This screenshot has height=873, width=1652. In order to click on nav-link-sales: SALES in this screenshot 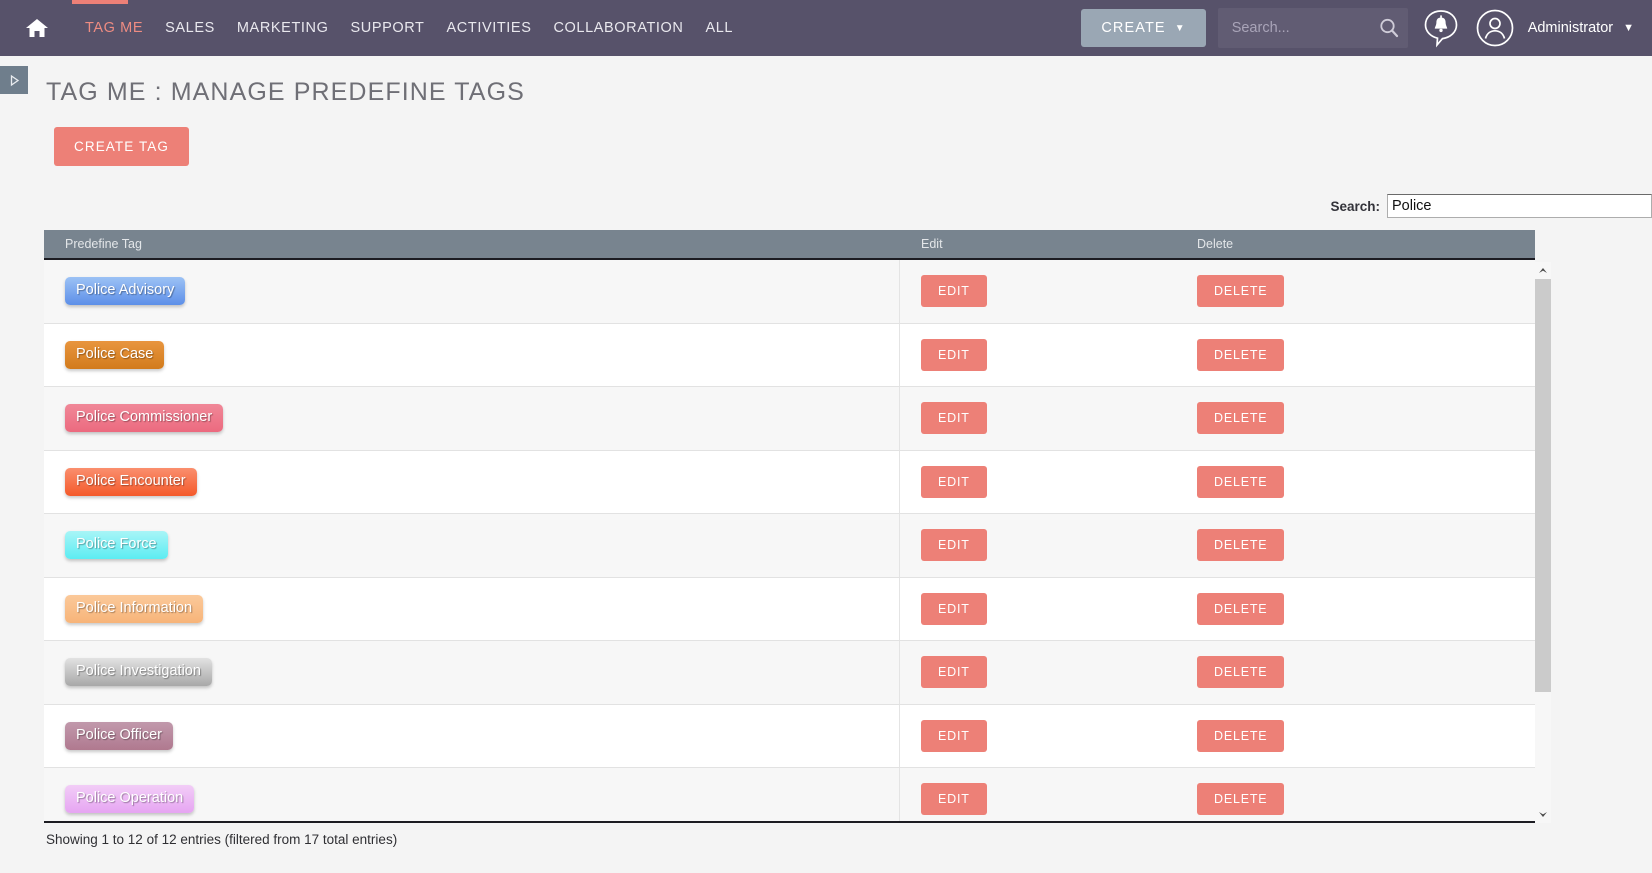, I will do `click(190, 28)`.